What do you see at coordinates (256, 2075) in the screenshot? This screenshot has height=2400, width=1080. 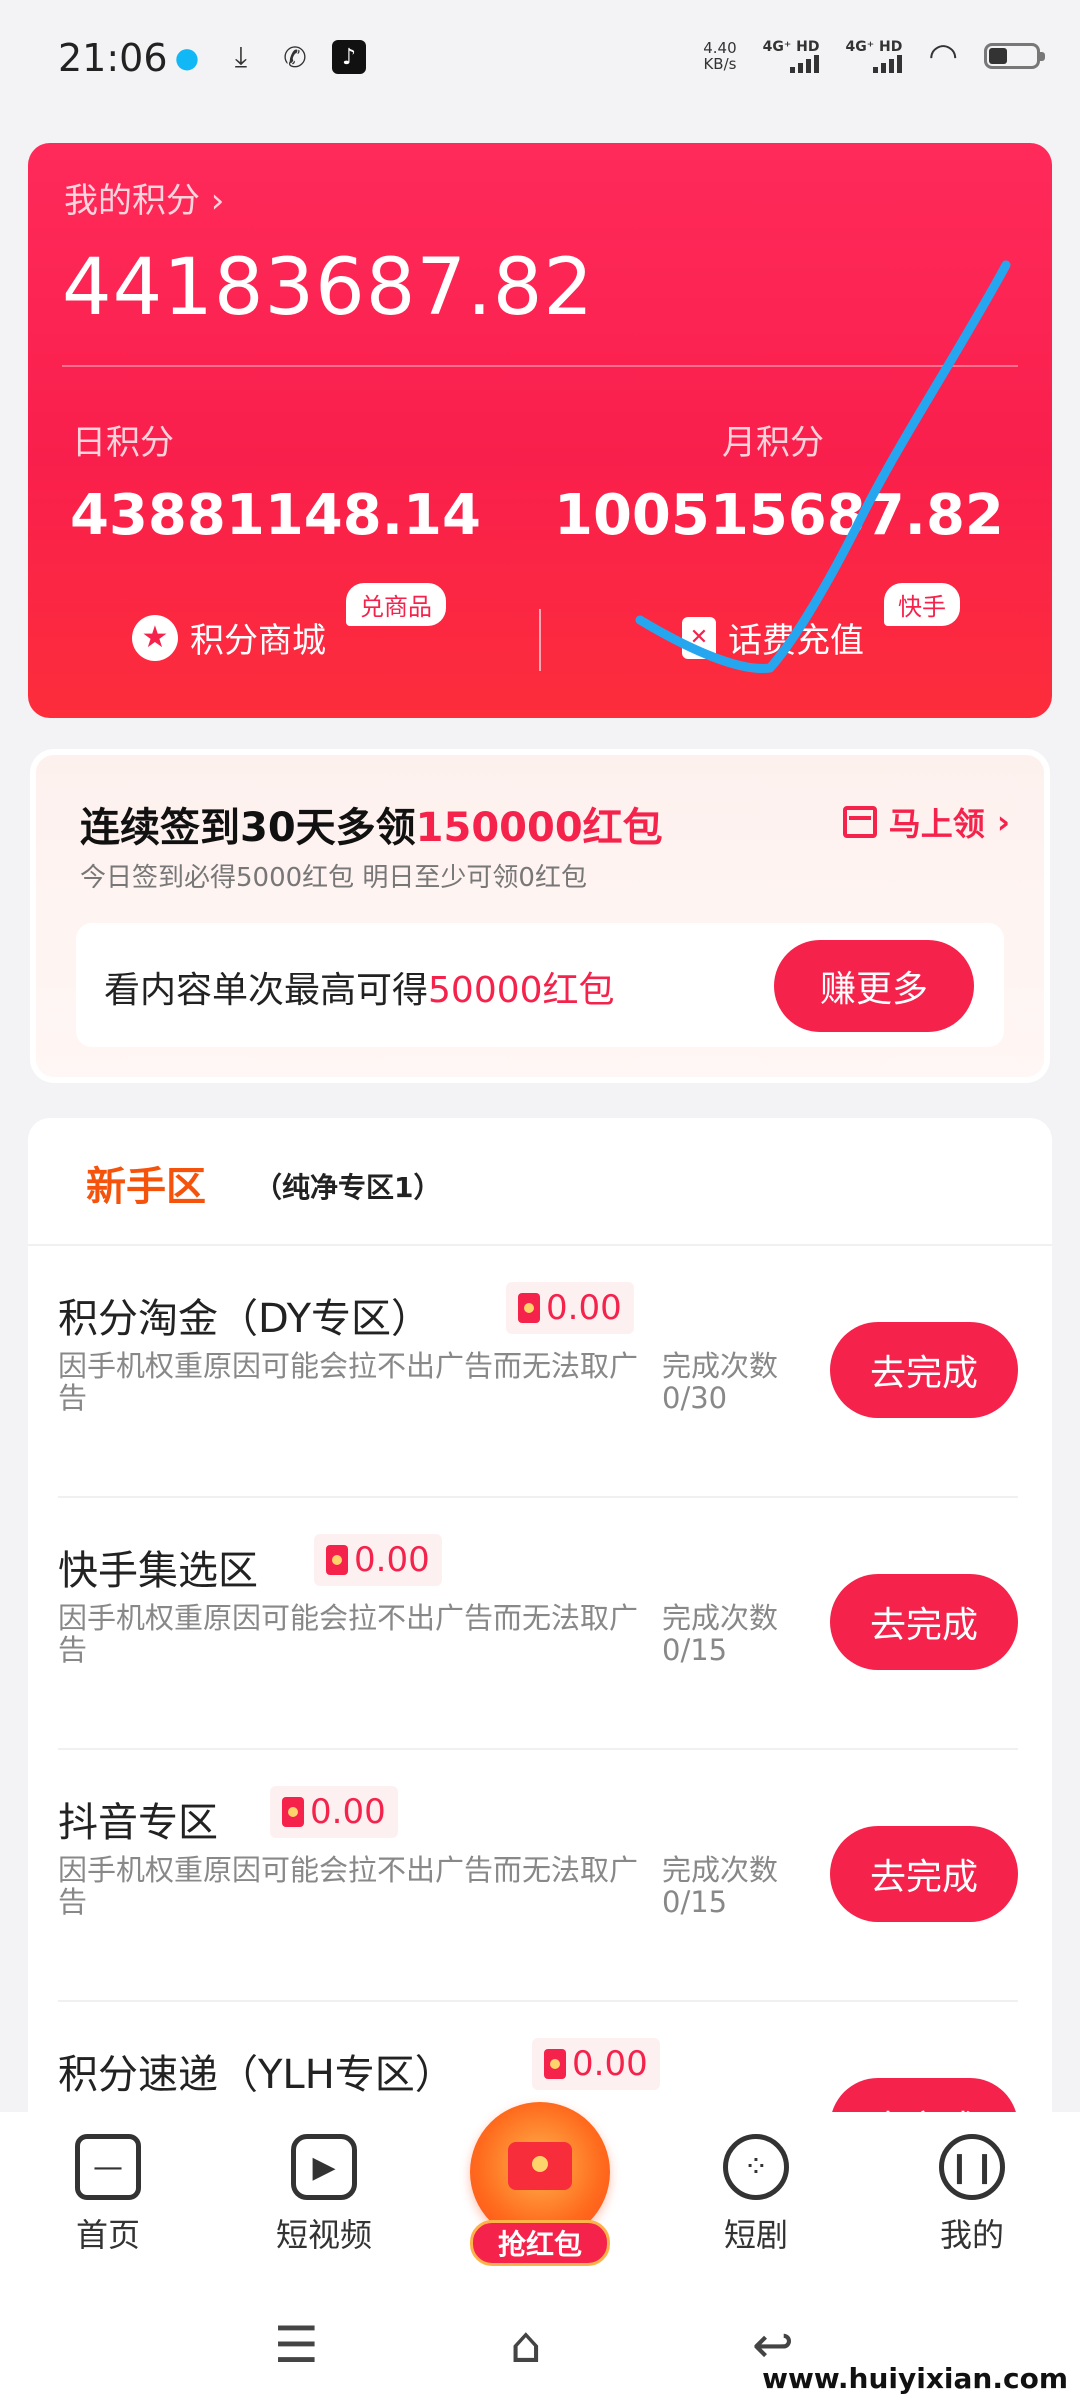 I see `task-name: 积分速递（YLH专区）` at bounding box center [256, 2075].